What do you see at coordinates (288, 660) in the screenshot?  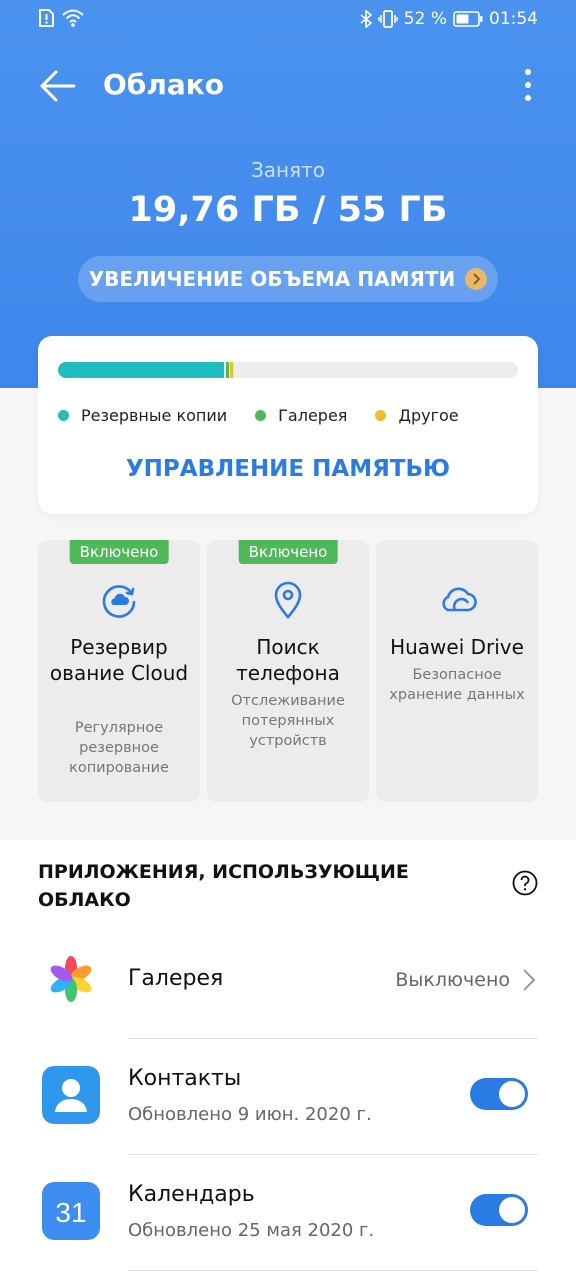 I see `tile-title: Поиск телефона` at bounding box center [288, 660].